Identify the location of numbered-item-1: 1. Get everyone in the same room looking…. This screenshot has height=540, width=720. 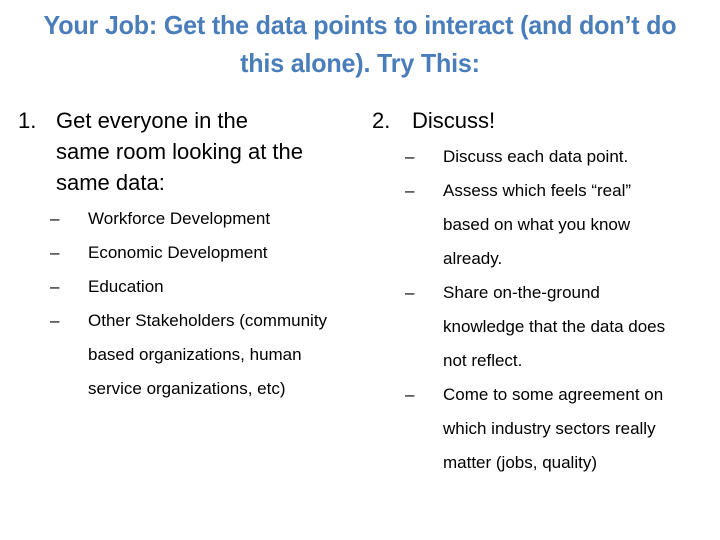
(186, 151).